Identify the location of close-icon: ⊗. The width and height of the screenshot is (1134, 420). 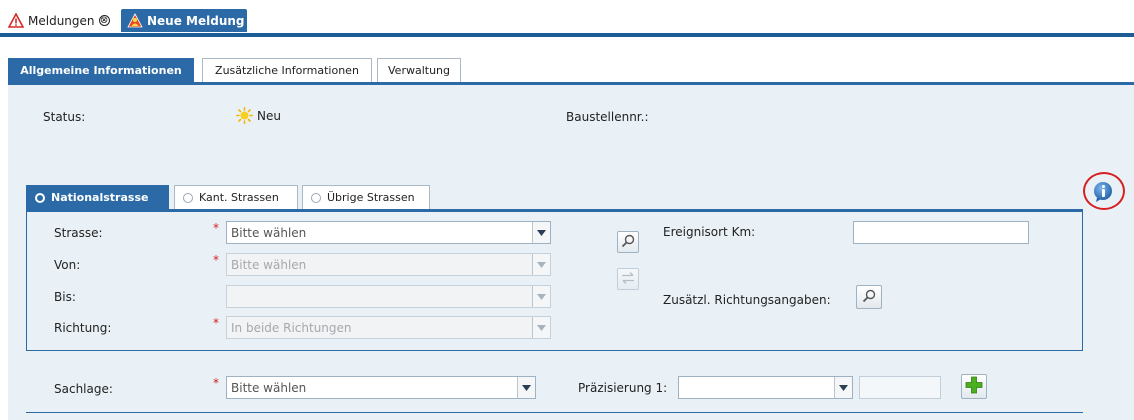
(104, 20).